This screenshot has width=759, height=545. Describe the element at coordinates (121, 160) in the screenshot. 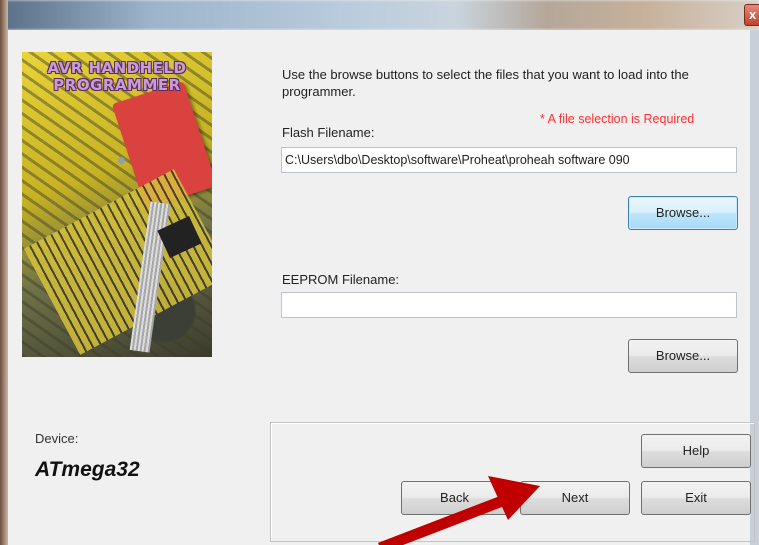

I see `led-illustration` at that location.